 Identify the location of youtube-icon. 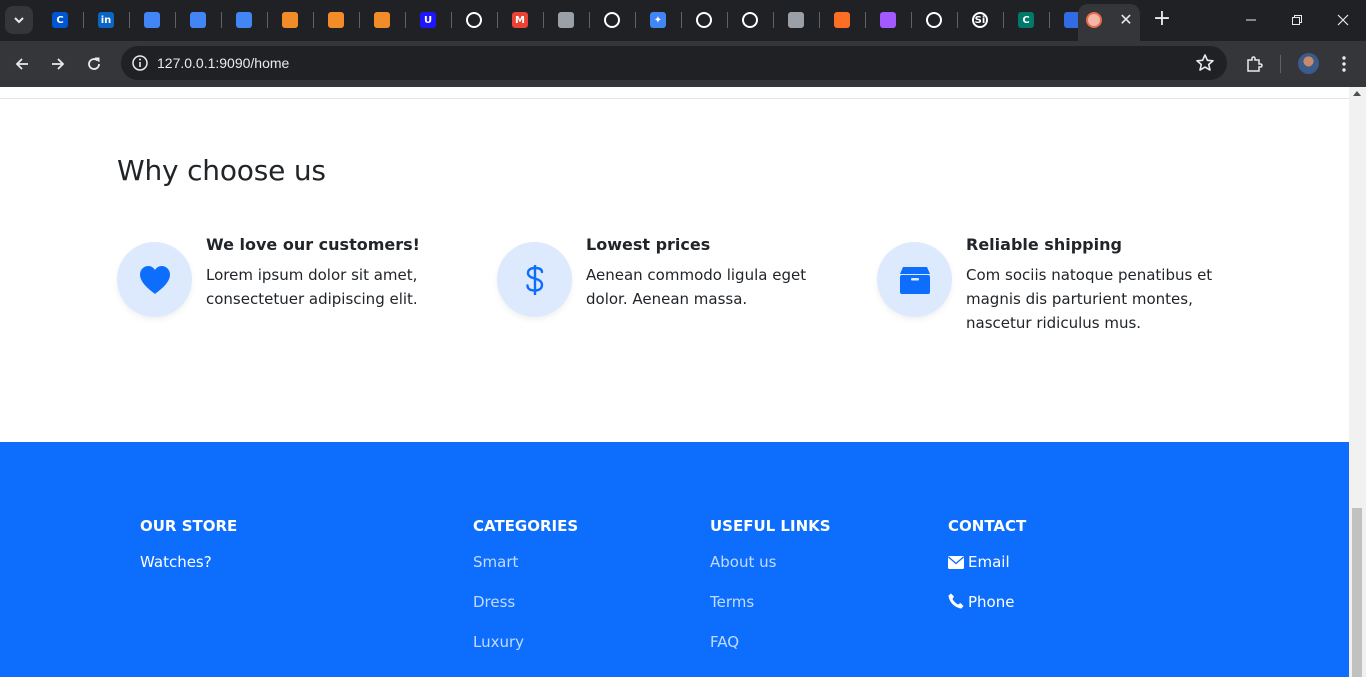
(566, 20).